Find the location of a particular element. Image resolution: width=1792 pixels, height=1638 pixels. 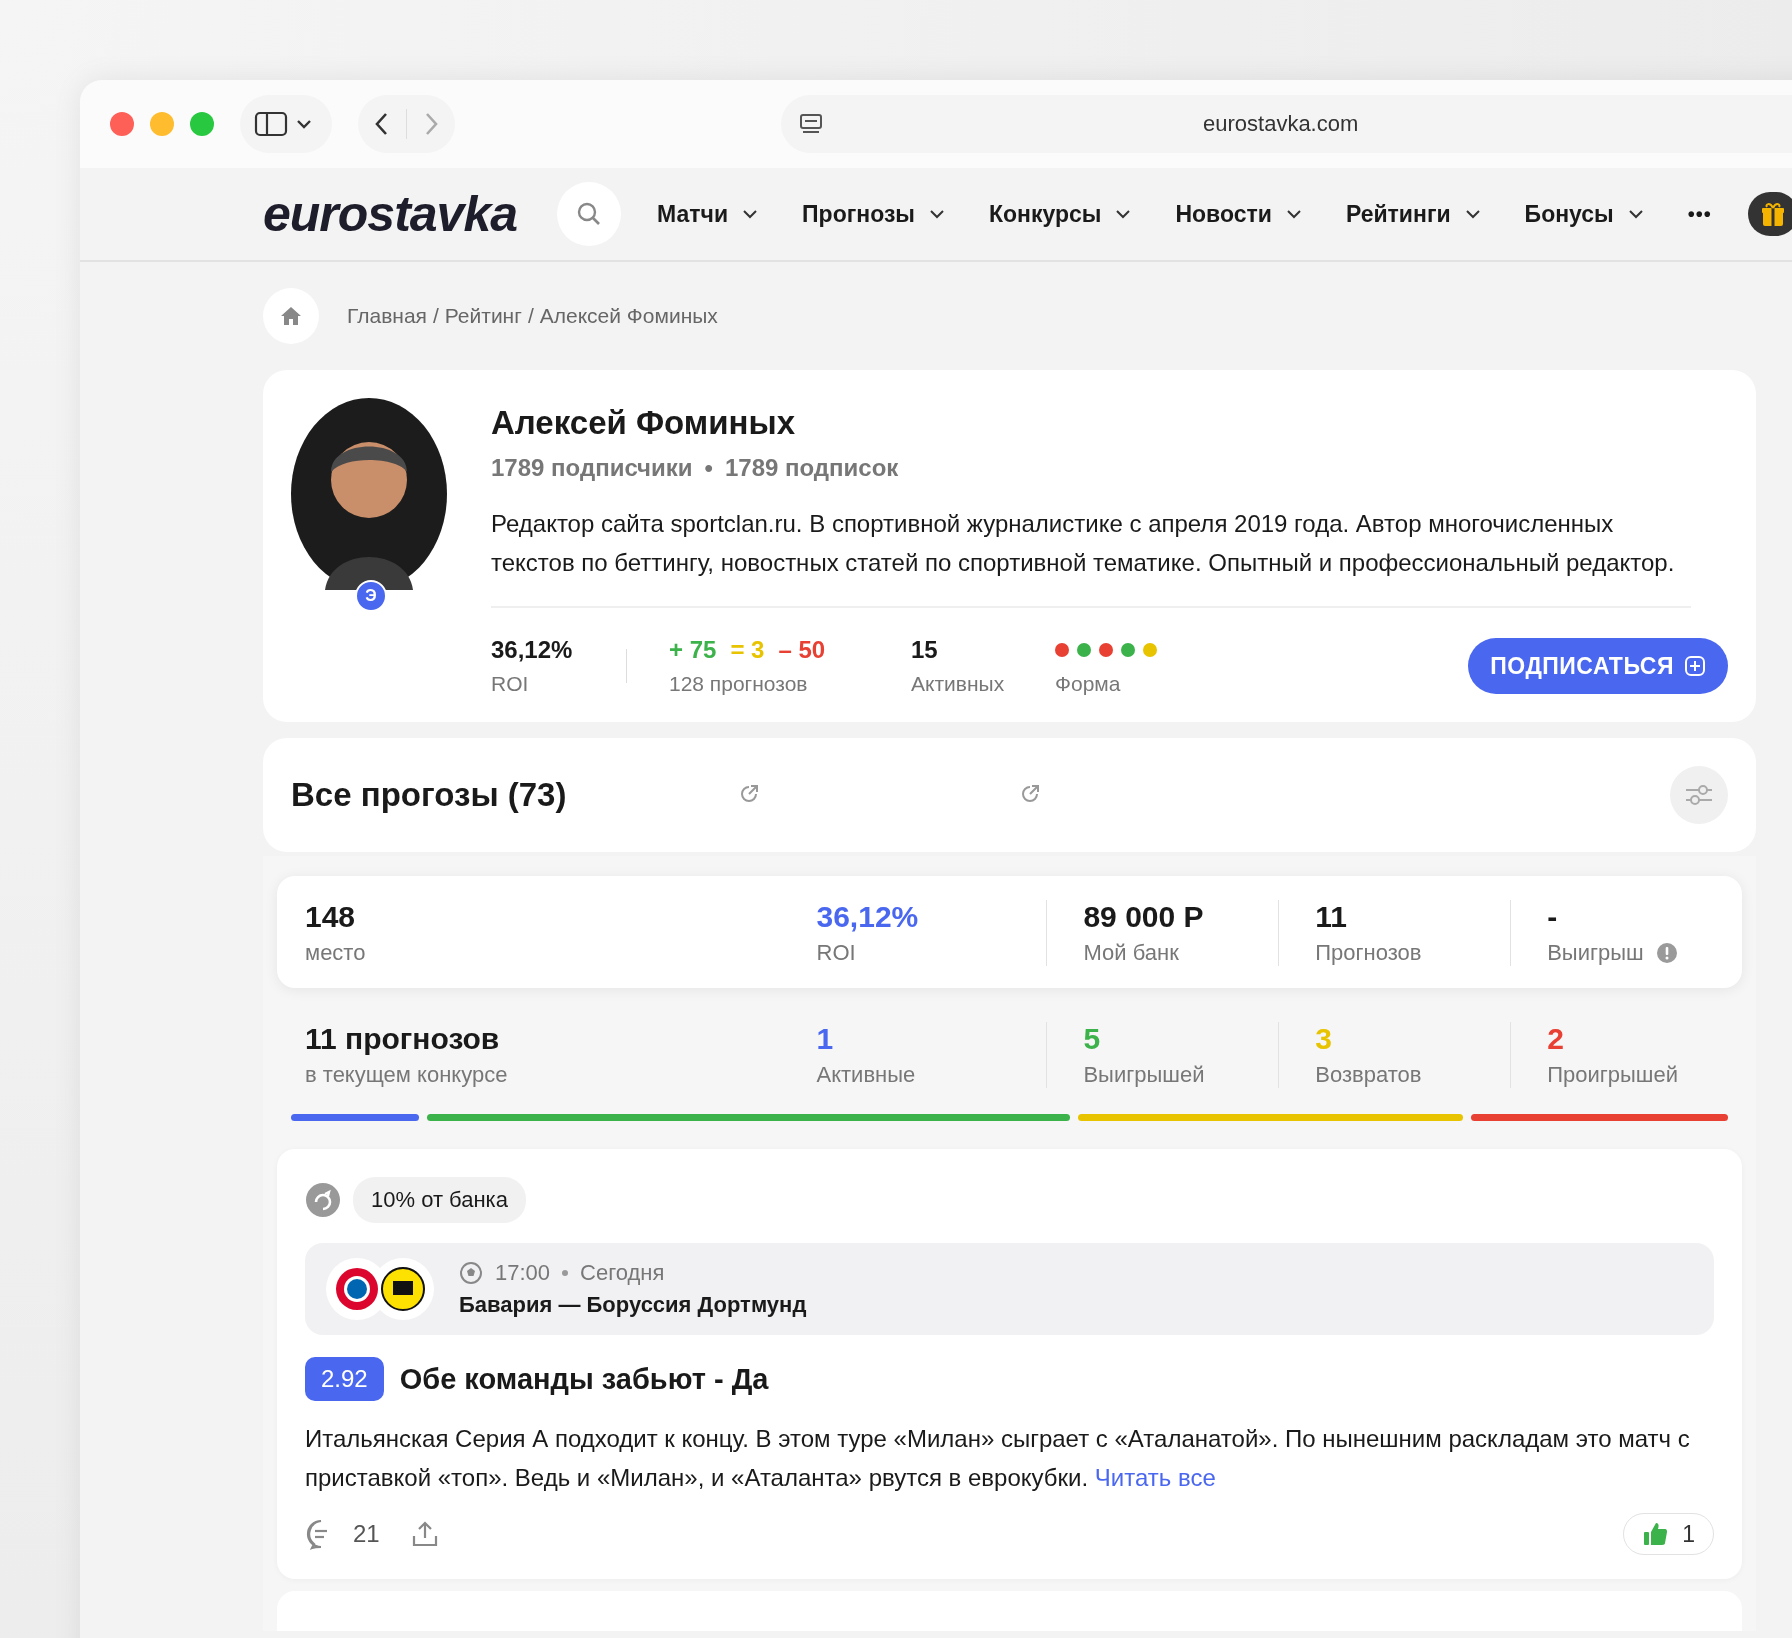

roi-value: 36,12% is located at coordinates (532, 650).